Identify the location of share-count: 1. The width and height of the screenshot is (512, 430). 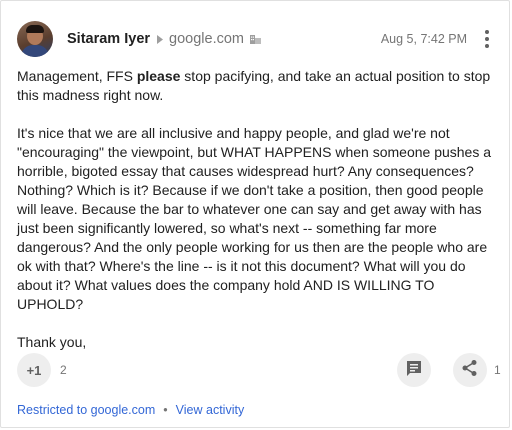
(497, 370).